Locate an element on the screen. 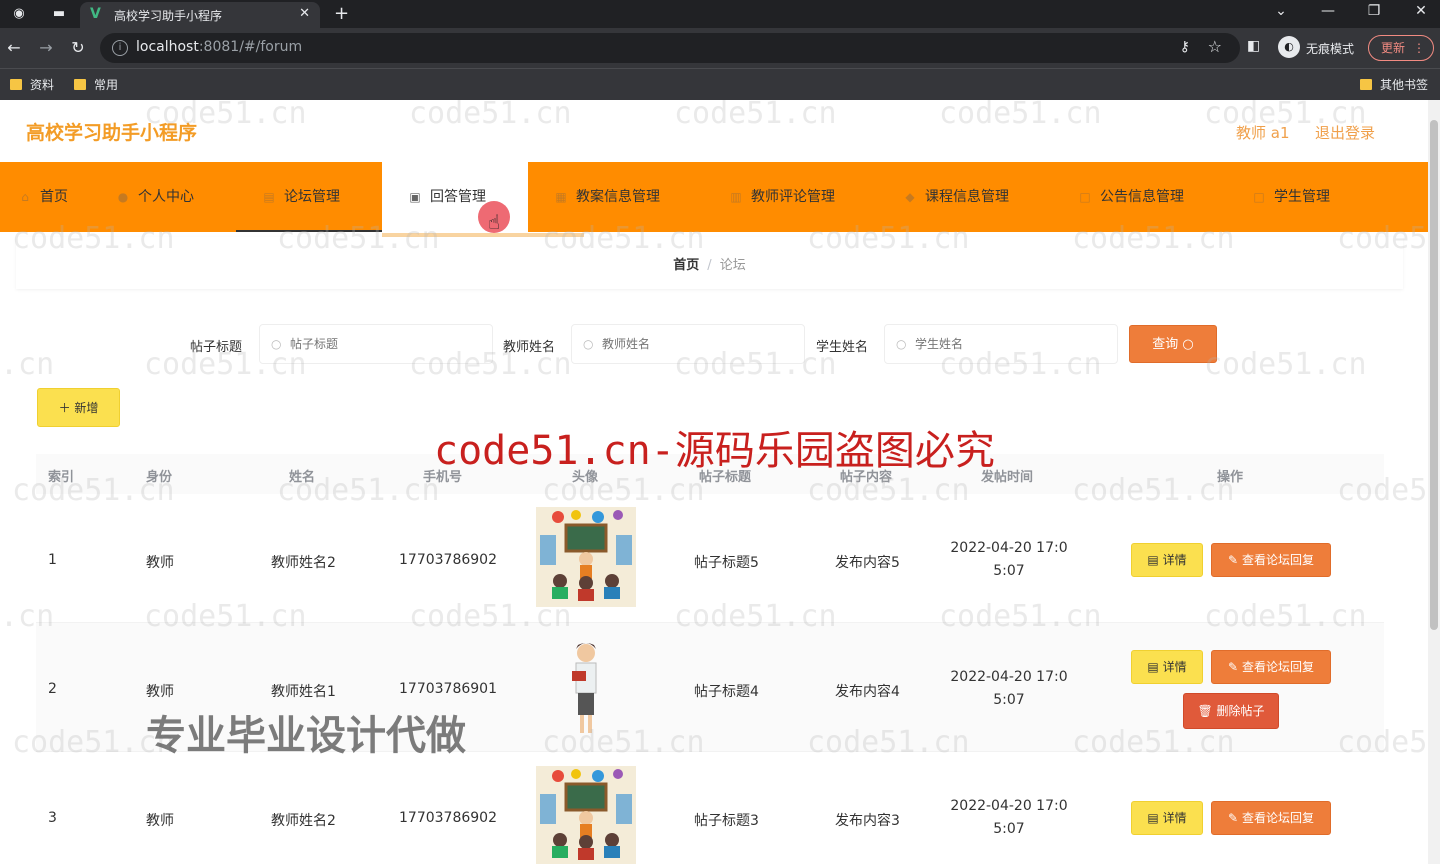 The height and width of the screenshot is (864, 1440). menu-item-forum: ▤ 论坛管理 is located at coordinates (309, 197).